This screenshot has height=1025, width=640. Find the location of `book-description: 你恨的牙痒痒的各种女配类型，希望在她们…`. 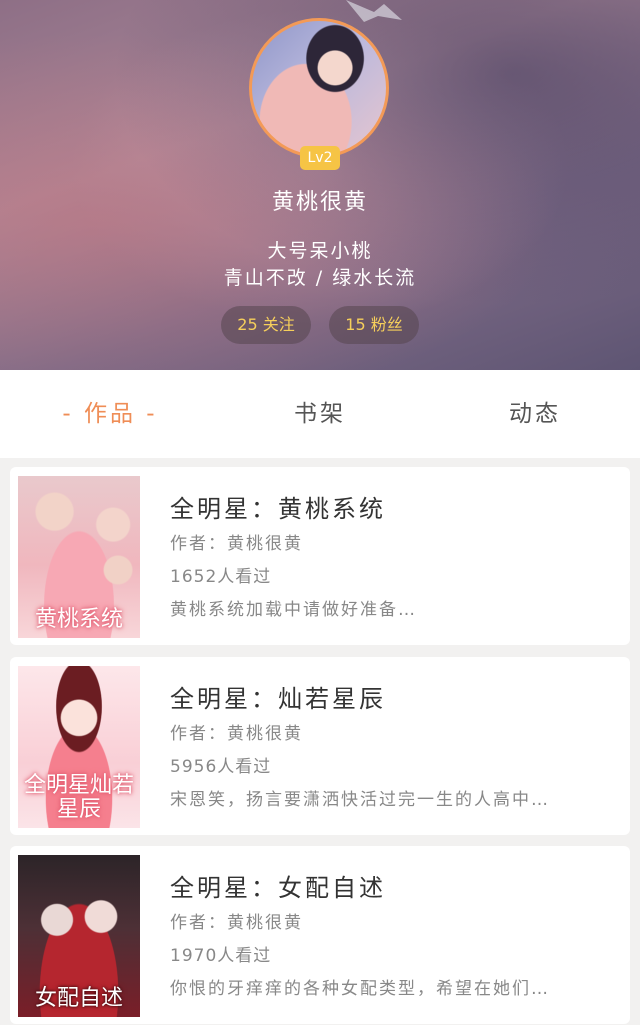

book-description: 你恨的牙痒痒的各种女配类型，希望在她们… is located at coordinates (360, 989).